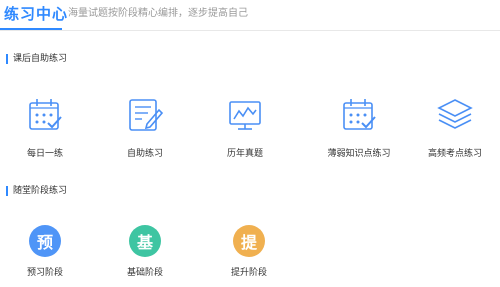 This screenshot has height=287, width=500. Describe the element at coordinates (44, 154) in the screenshot. I see `item-label: 每日一练` at that location.